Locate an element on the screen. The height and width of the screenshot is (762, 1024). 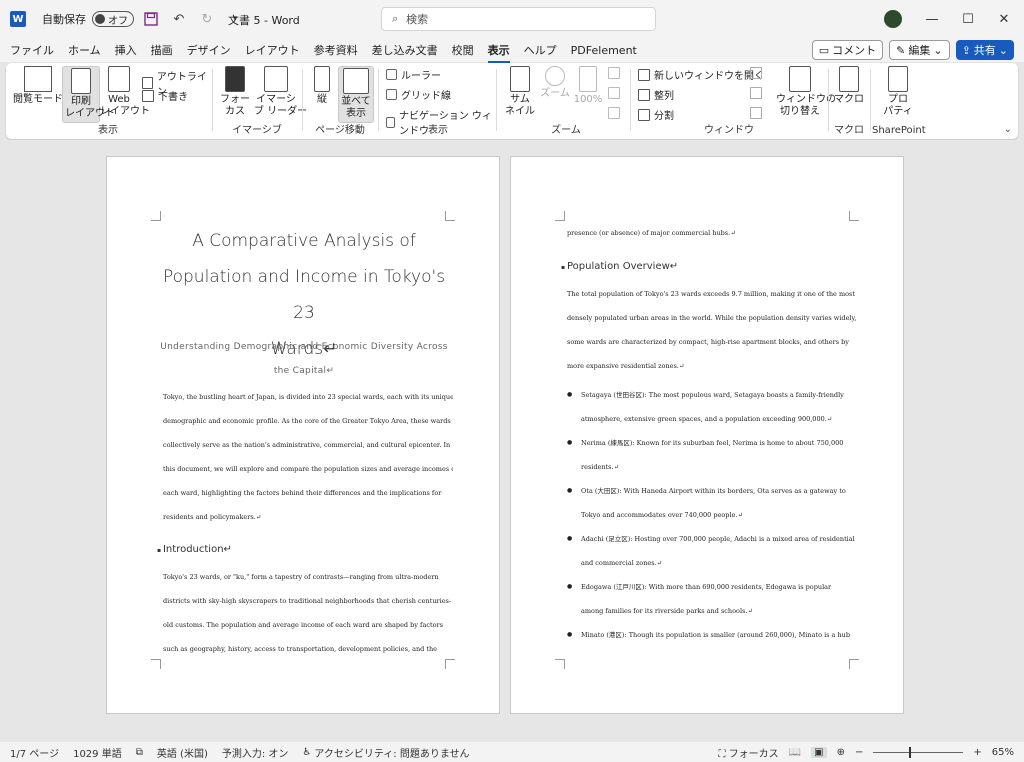
population-overview-heading: ▪ Population Overview↵ is located at coordinates (619, 266).